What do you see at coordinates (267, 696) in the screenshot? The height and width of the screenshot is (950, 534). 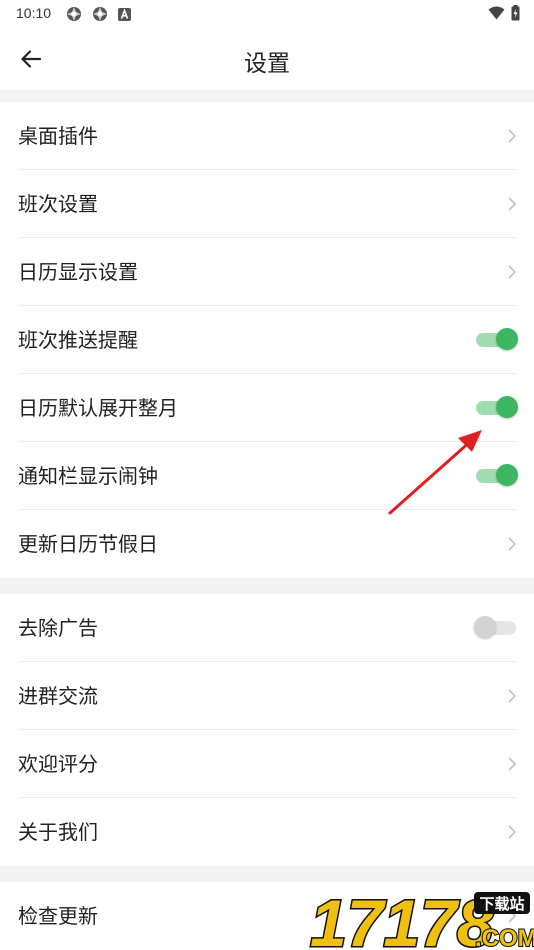 I see `settings-item-join-group: 进群交流` at bounding box center [267, 696].